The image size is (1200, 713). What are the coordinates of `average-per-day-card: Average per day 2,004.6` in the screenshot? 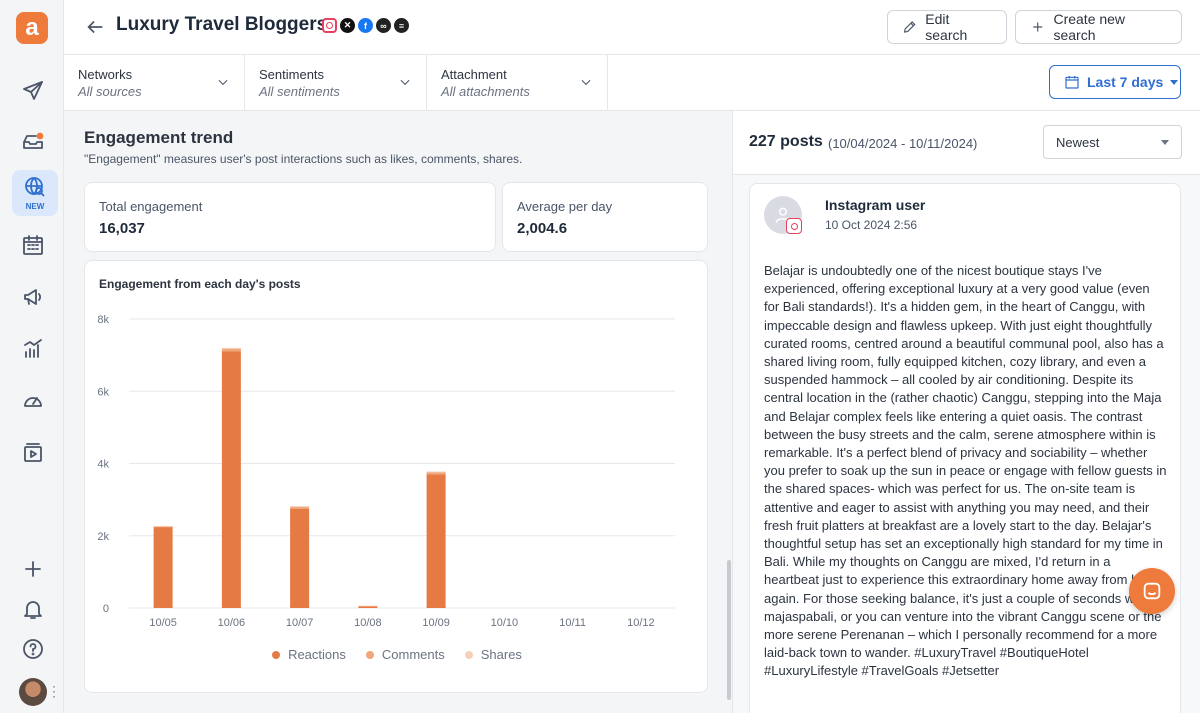 It's located at (605, 217).